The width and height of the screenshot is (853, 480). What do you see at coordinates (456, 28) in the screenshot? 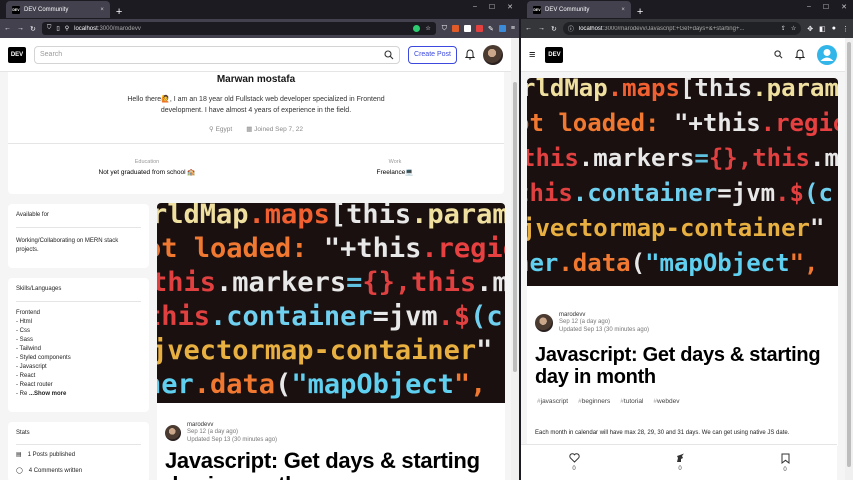
I see `extension-orange-icon` at bounding box center [456, 28].